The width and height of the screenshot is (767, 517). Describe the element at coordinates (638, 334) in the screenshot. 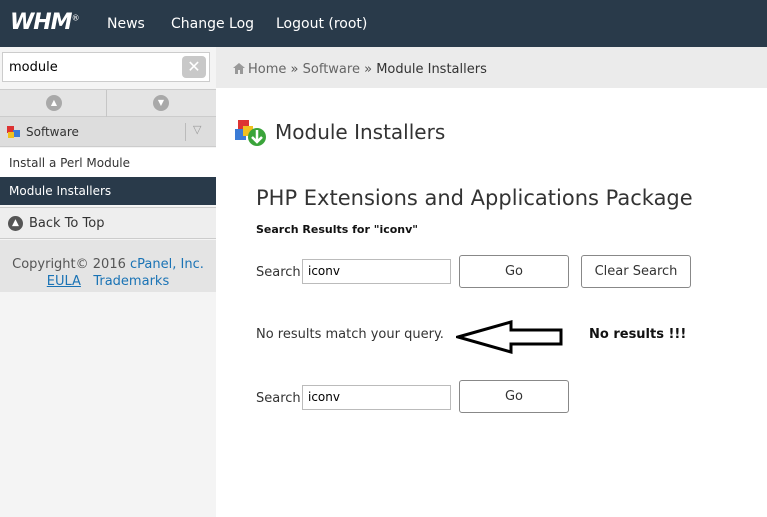

I see `annotation-text: No results !!!` at that location.